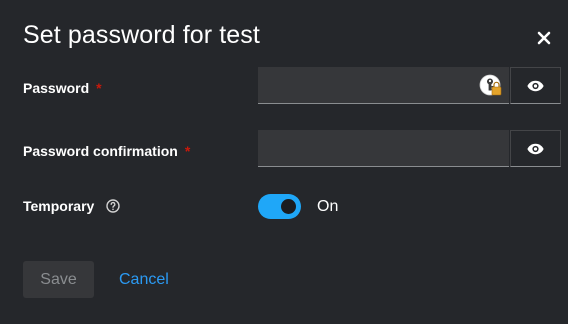  What do you see at coordinates (279, 206) in the screenshot?
I see `temporary-switch` at bounding box center [279, 206].